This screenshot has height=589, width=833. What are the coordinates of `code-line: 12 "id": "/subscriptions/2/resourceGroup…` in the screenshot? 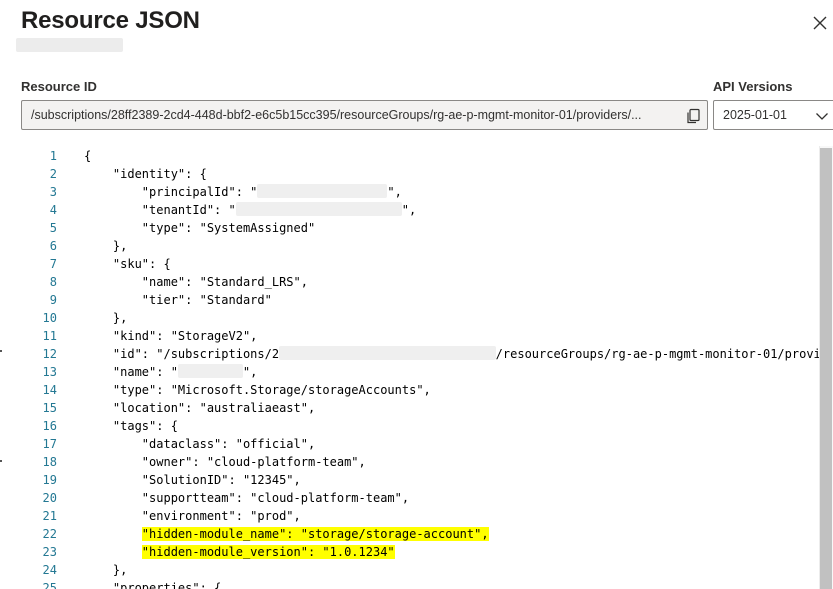 It's located at (416, 354).